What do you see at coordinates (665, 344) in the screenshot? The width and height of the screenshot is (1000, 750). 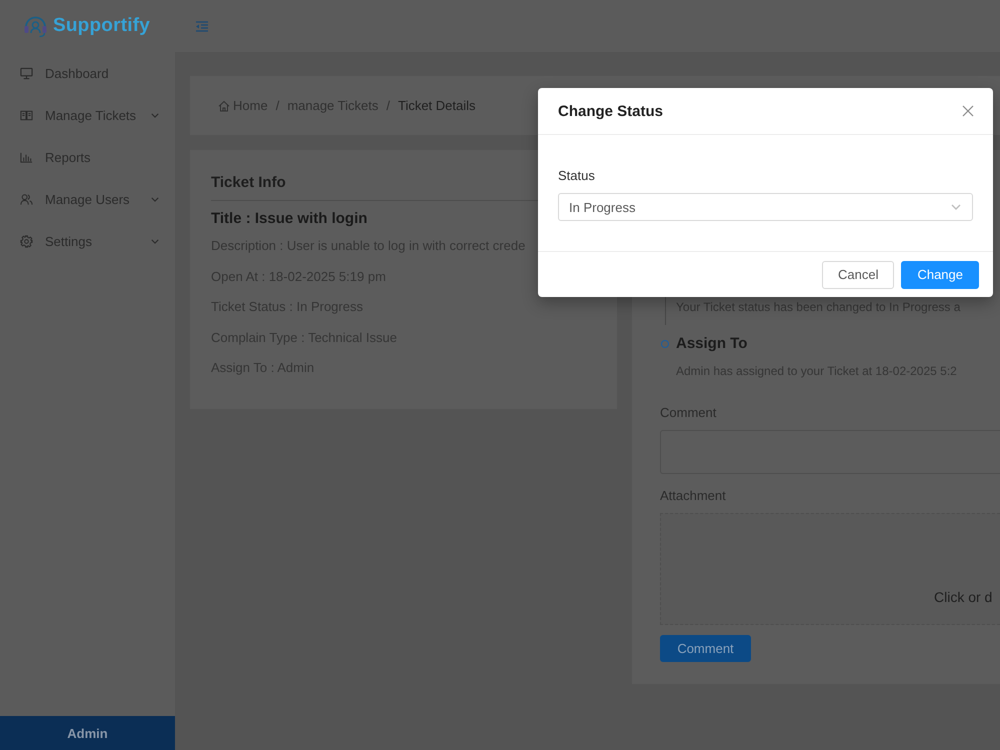 I see `timeline-dot-icon` at bounding box center [665, 344].